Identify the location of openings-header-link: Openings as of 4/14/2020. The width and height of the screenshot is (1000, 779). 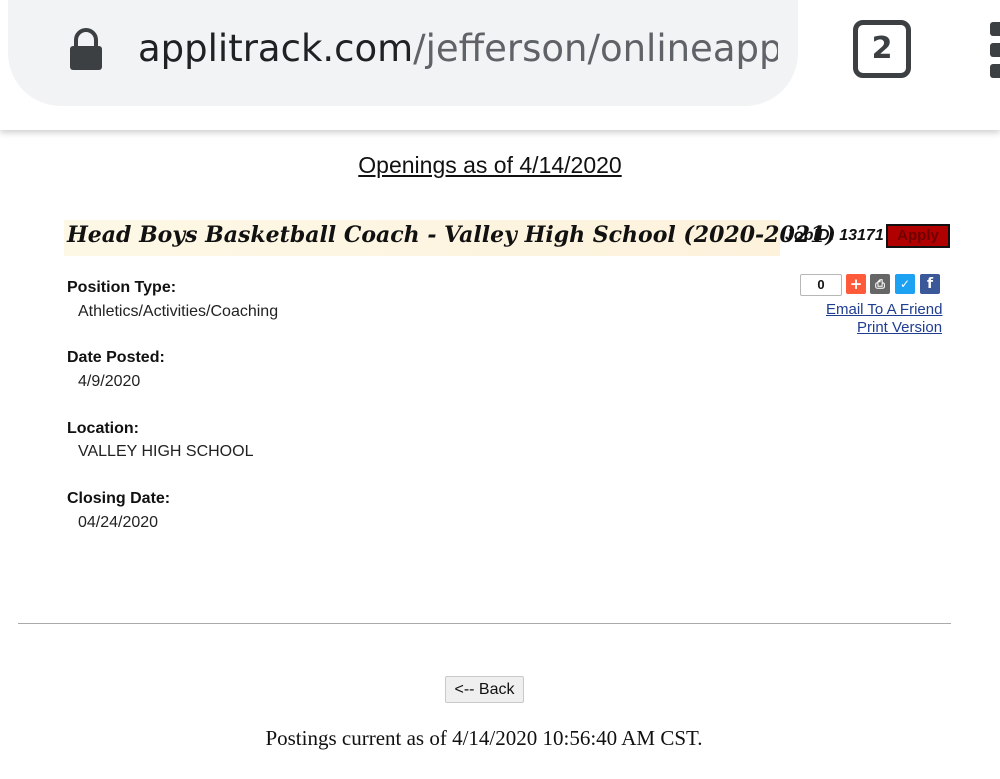
(490, 165).